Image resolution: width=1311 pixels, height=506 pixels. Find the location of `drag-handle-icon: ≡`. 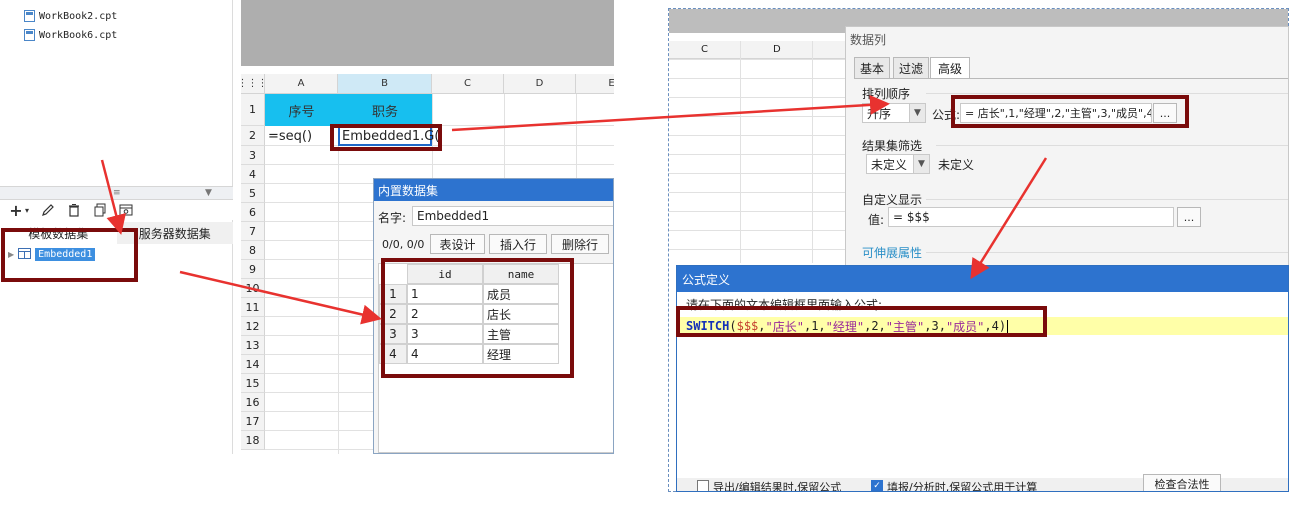

drag-handle-icon: ≡ is located at coordinates (117, 193).